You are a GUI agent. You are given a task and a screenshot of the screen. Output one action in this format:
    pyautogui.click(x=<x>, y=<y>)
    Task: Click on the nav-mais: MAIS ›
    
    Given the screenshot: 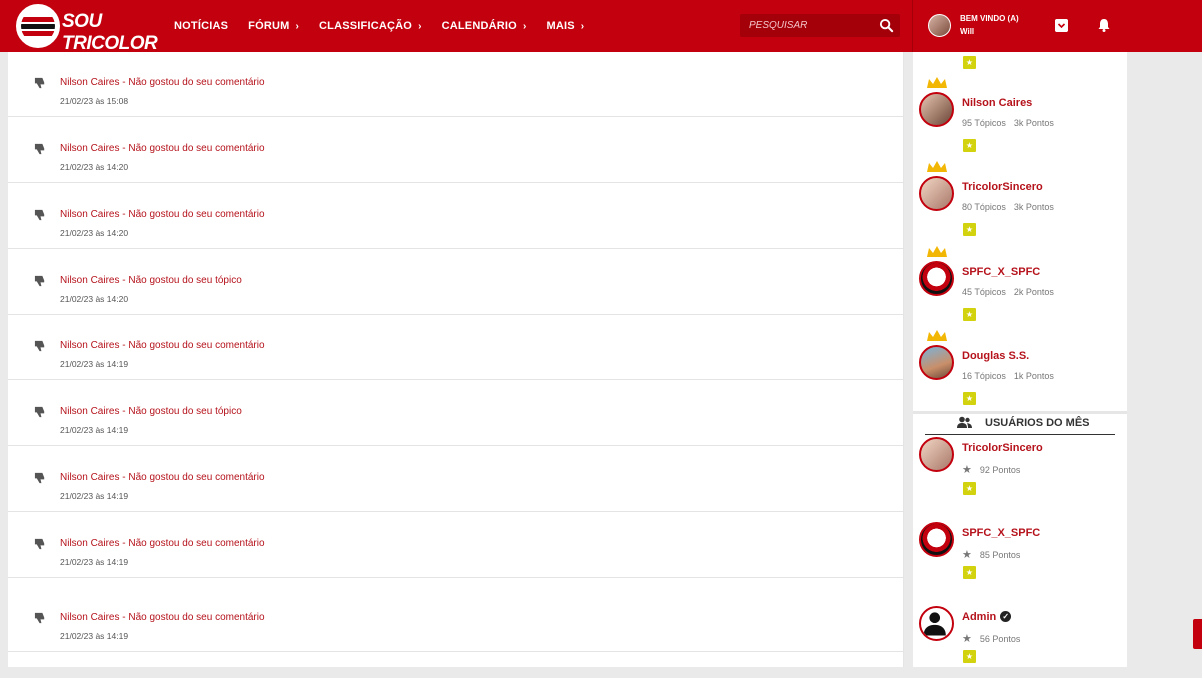 What is the action you would take?
    pyautogui.click(x=565, y=26)
    